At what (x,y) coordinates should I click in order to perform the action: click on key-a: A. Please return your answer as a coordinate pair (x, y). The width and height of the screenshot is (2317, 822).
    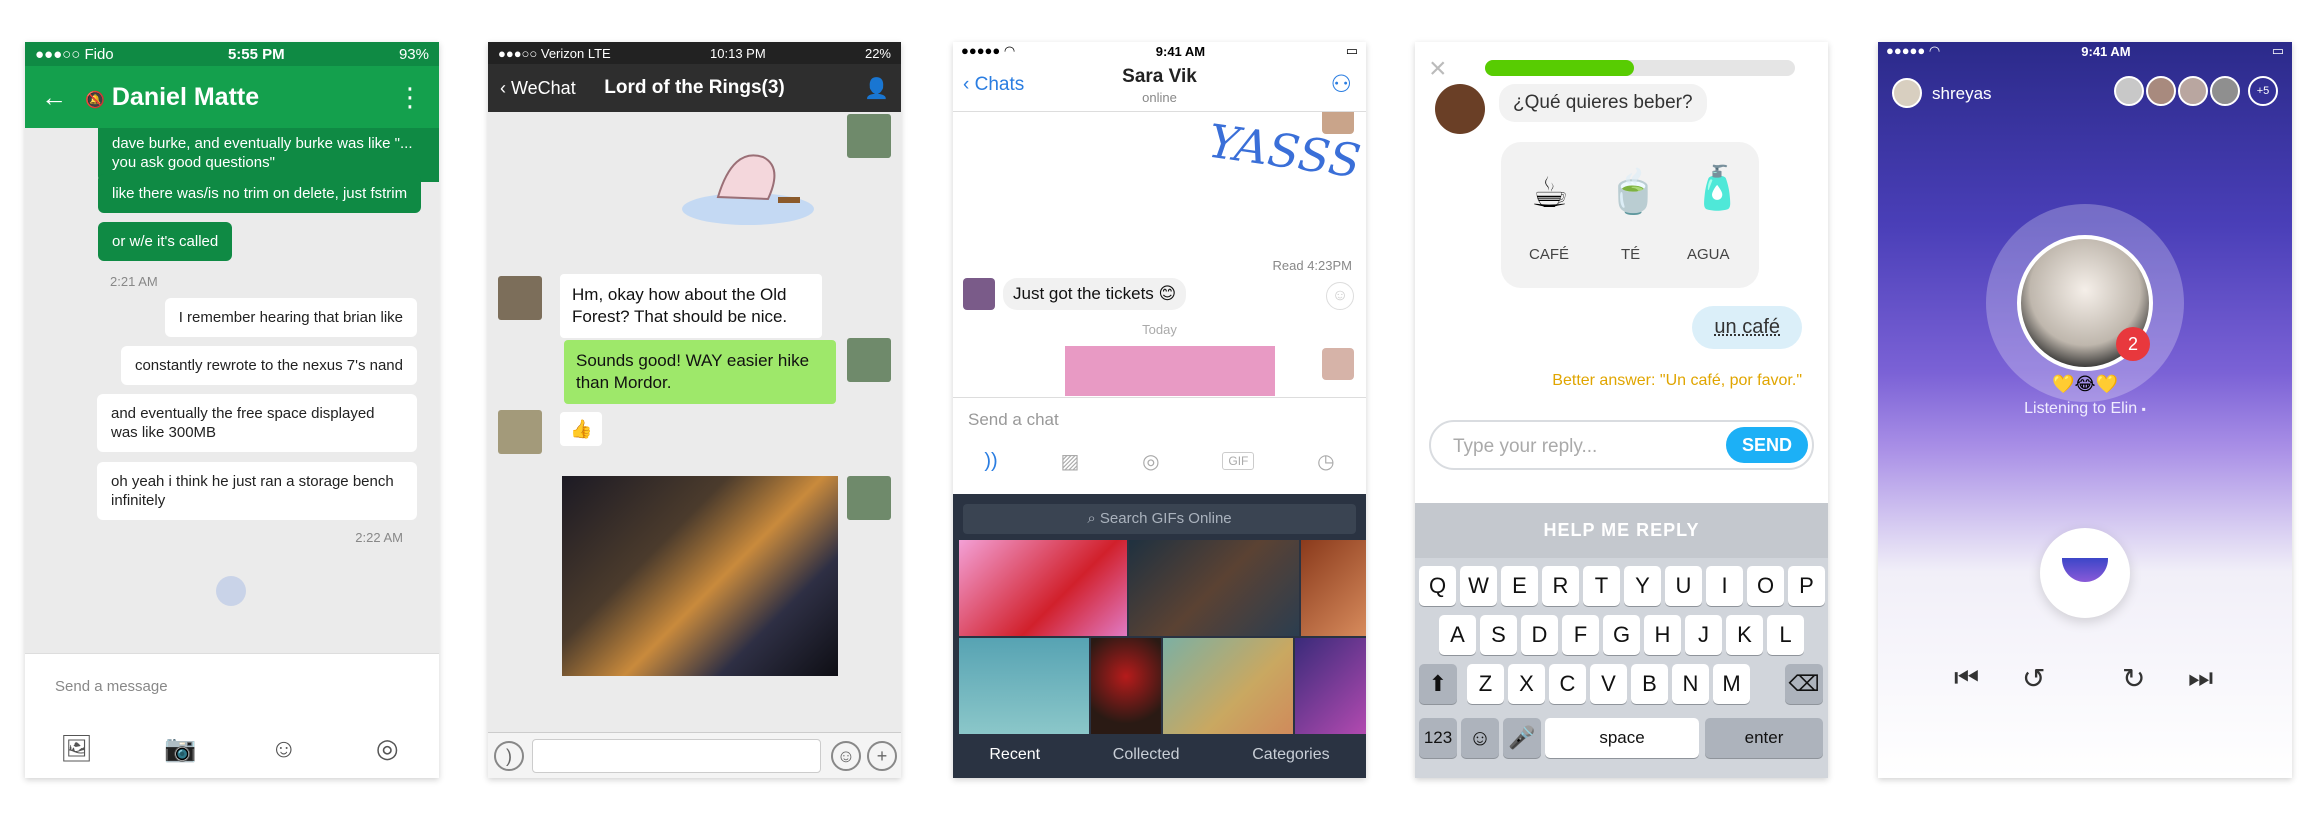
    Looking at the image, I should click on (1457, 635).